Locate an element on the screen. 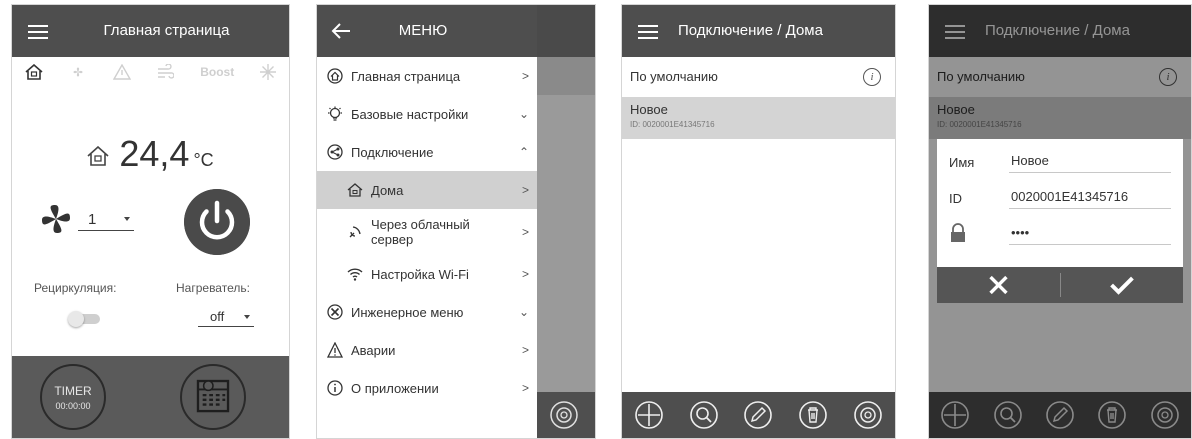 Image resolution: width=1192 pixels, height=439 pixels. add-icon is located at coordinates (649, 415).